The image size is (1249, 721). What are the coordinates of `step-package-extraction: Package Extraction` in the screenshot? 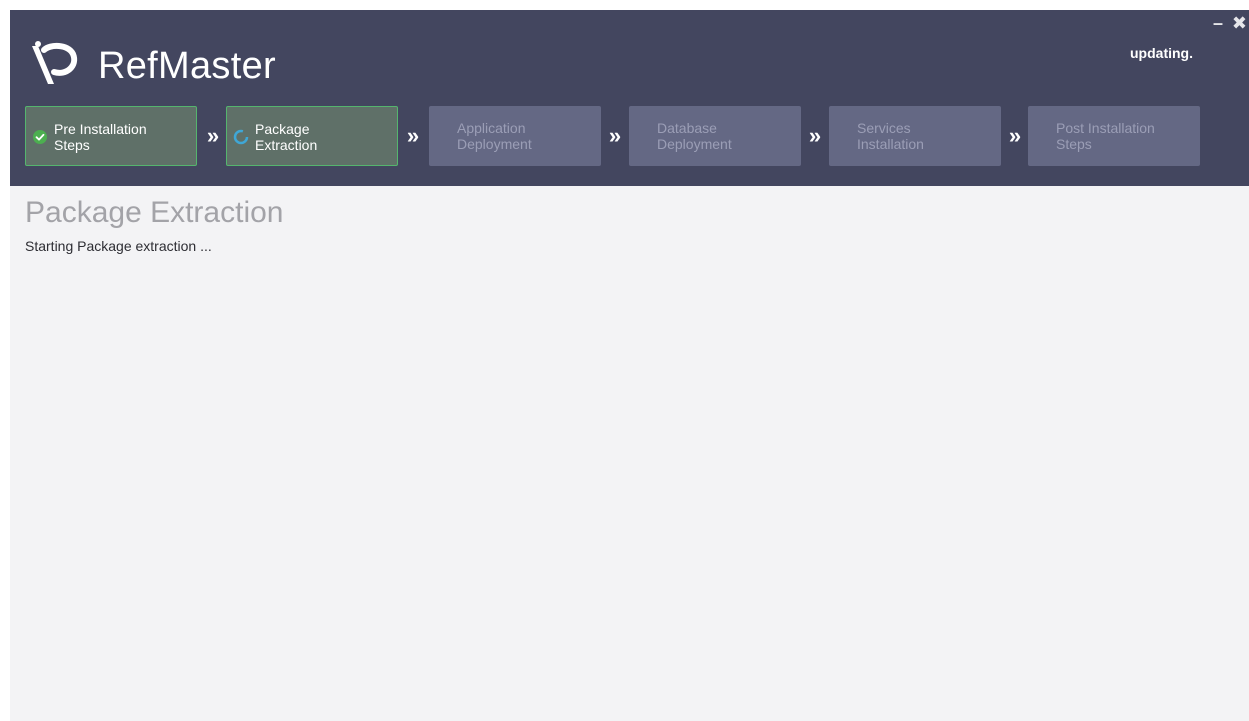 It's located at (312, 136).